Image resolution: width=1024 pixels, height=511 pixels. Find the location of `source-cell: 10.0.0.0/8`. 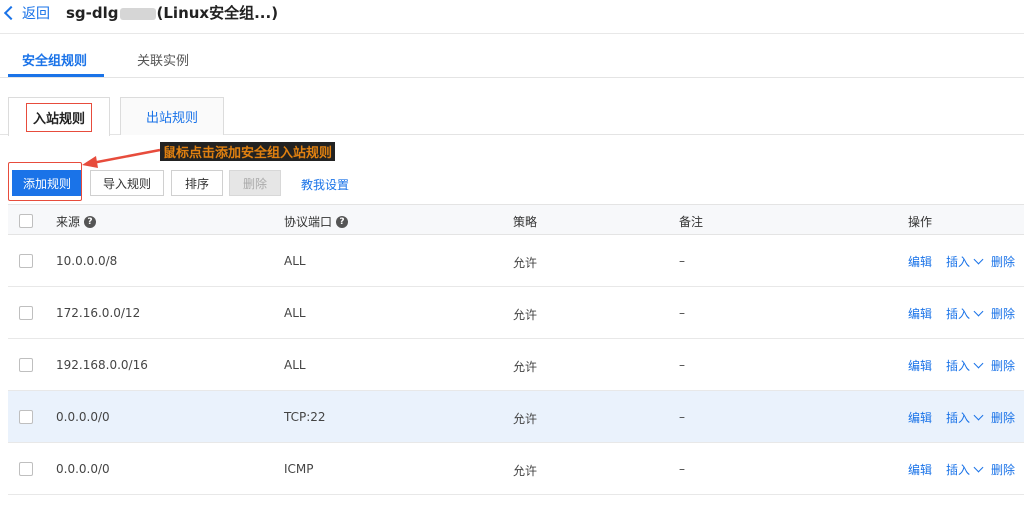

source-cell: 10.0.0.0/8 is located at coordinates (87, 261).